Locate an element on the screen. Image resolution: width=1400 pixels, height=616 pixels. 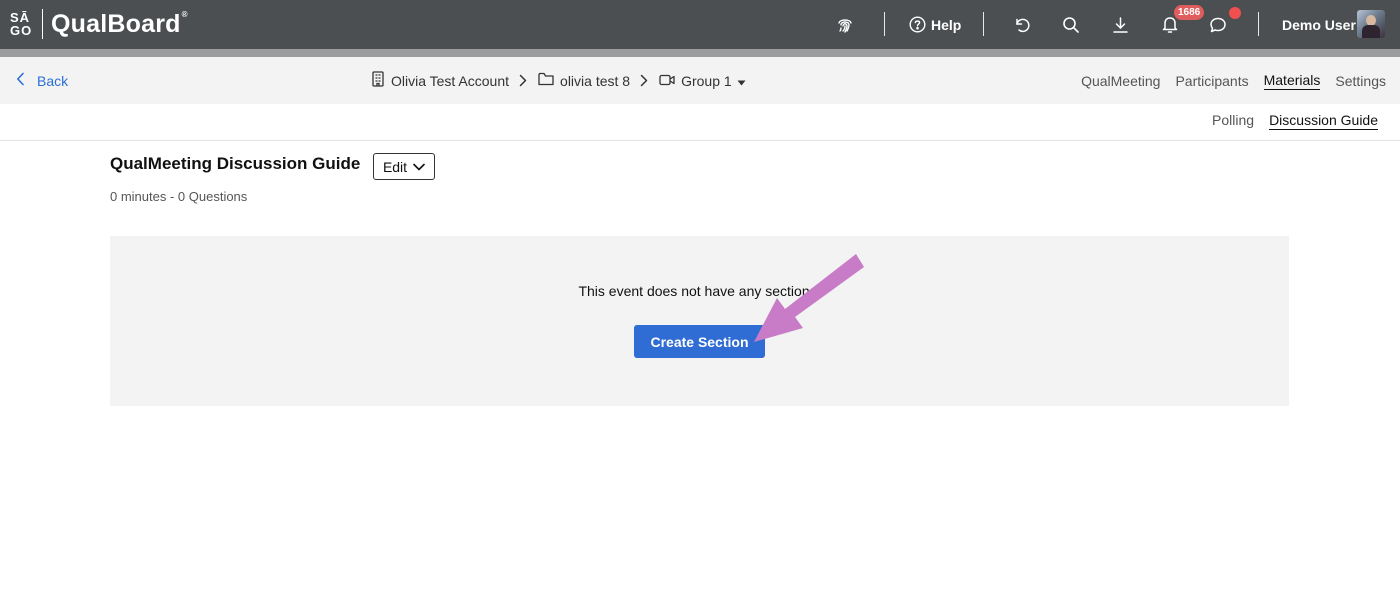
back-button: Back is located at coordinates (42, 80).